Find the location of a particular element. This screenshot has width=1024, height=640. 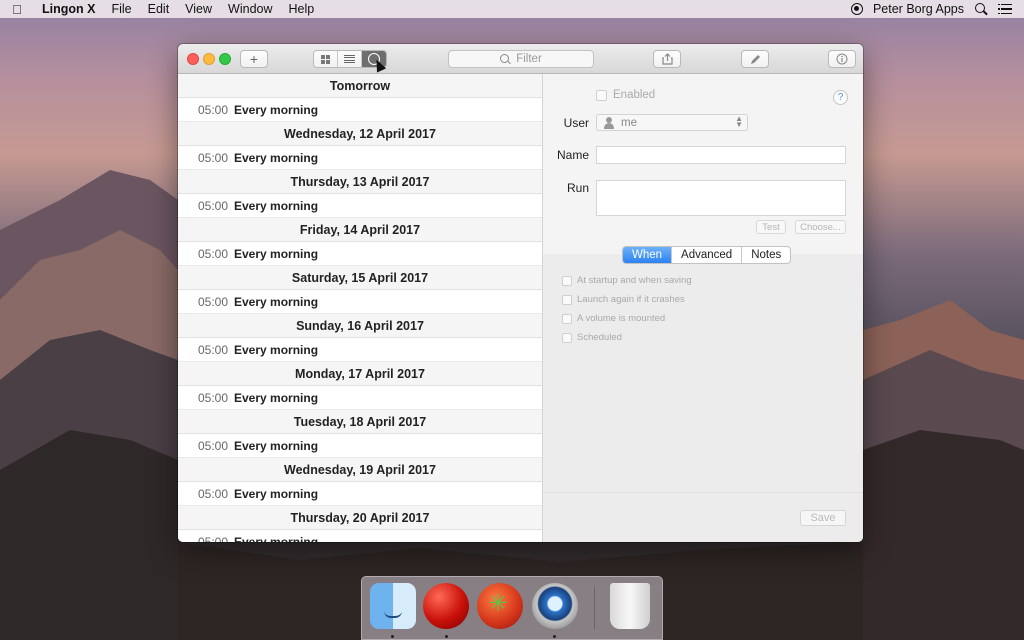

option-at-startup: At startup and when saving is located at coordinates (627, 280).